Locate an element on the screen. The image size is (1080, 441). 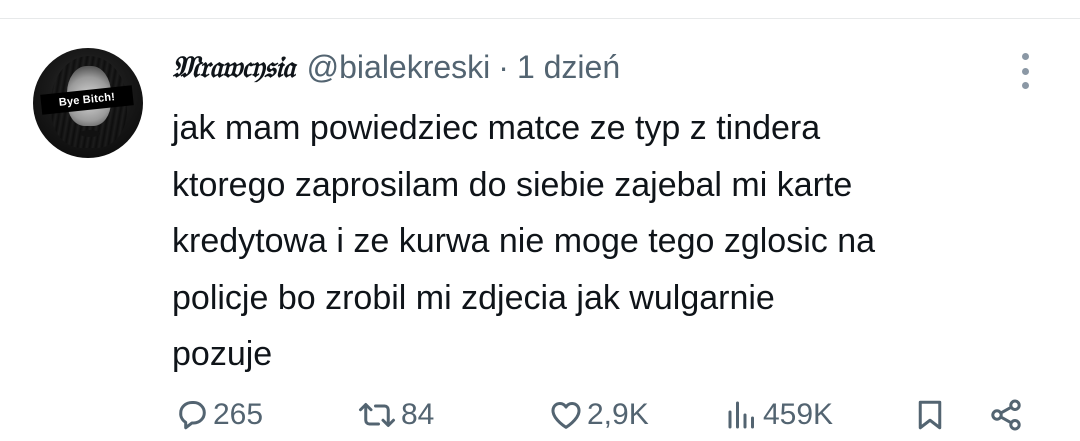
share-button is located at coordinates (1006, 415).